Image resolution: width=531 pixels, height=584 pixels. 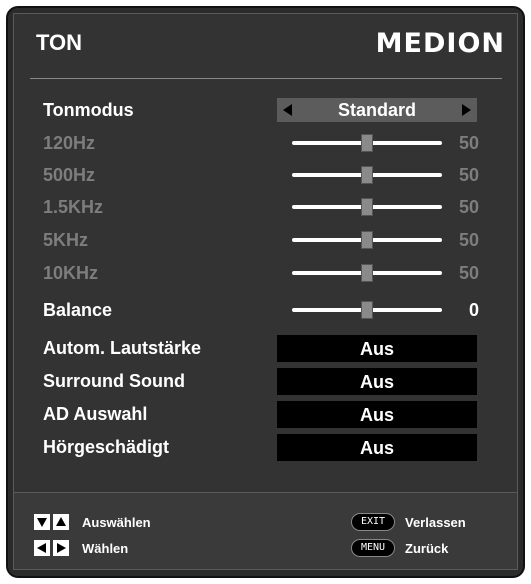 What do you see at coordinates (116, 522) in the screenshot?
I see `hint-select-label: Auswählen` at bounding box center [116, 522].